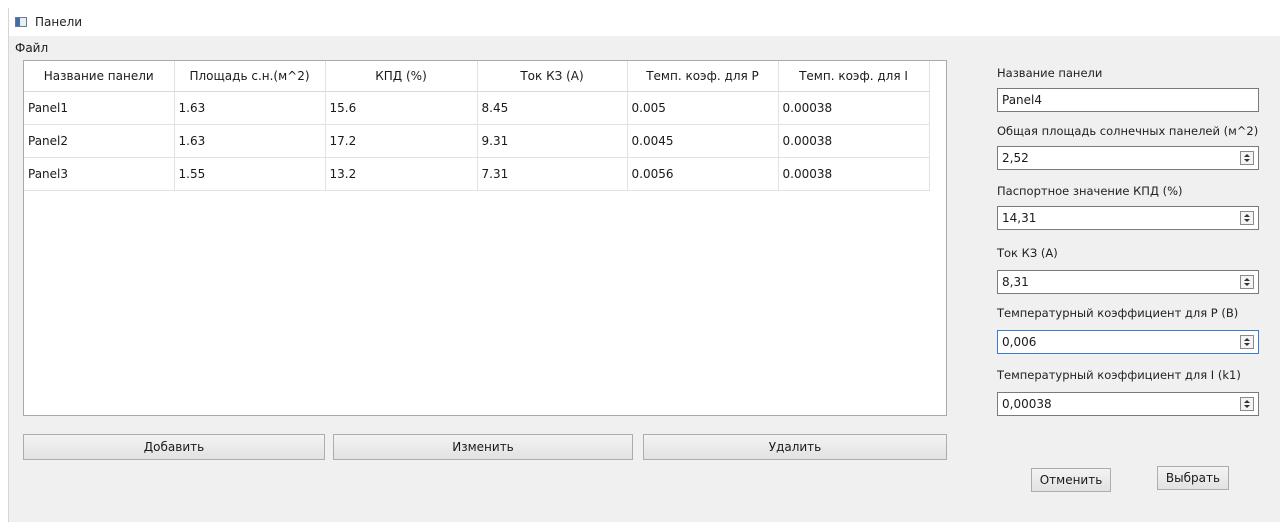 This screenshot has width=1280, height=522. What do you see at coordinates (250, 76) in the screenshot?
I see `column-header-area: Площадь с.н.(м^2)` at bounding box center [250, 76].